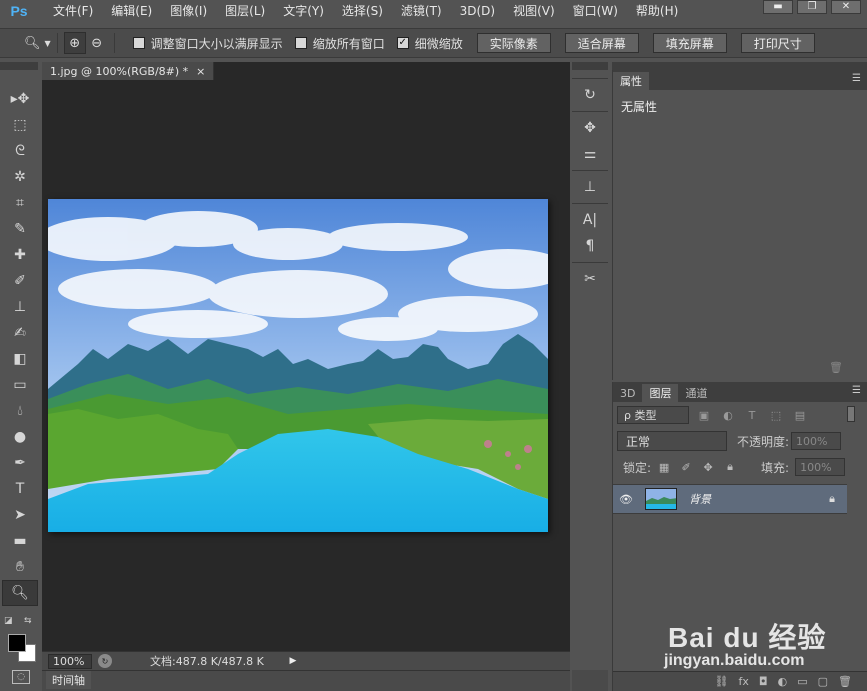 Image resolution: width=867 pixels, height=691 pixels. What do you see at coordinates (783, 681) in the screenshot?
I see `adjustment-layer-icon: ◐` at bounding box center [783, 681].